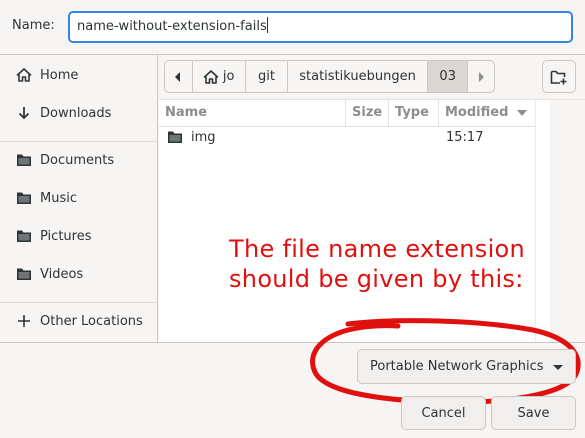 This screenshot has width=585, height=438. Describe the element at coordinates (465, 137) in the screenshot. I see `file-modified: 15:17` at that location.